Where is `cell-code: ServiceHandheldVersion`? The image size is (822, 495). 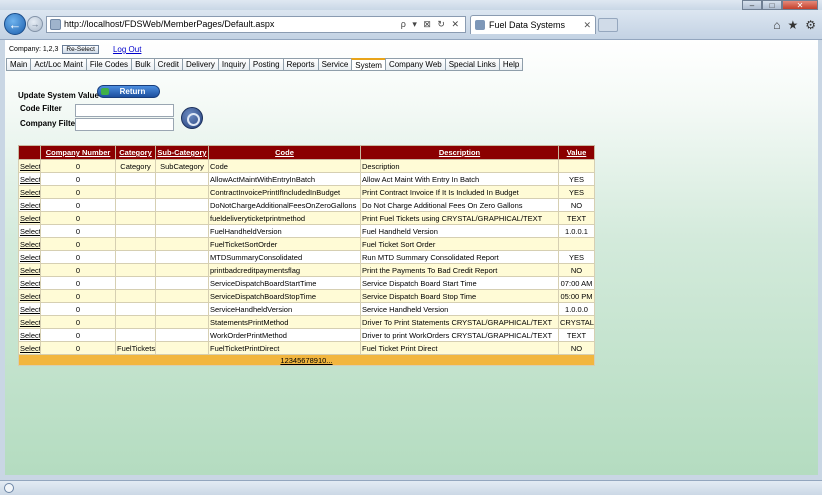
cell-code: ServiceHandheldVersion is located at coordinates (284, 309).